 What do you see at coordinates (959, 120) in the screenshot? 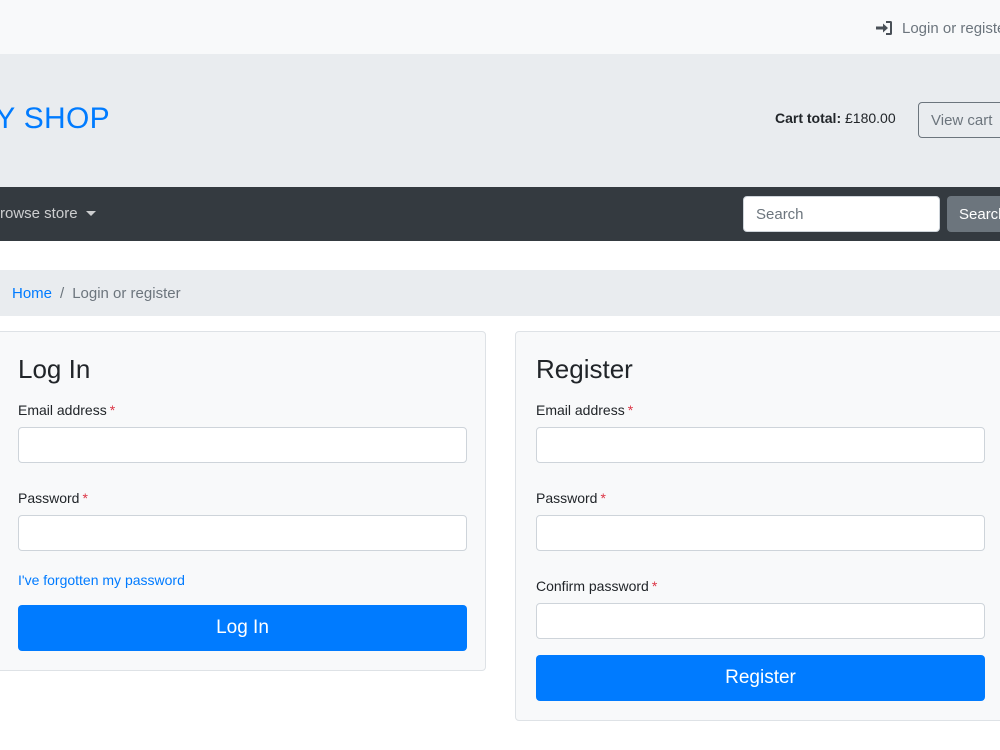
I see `view-cart-button: View cart` at bounding box center [959, 120].